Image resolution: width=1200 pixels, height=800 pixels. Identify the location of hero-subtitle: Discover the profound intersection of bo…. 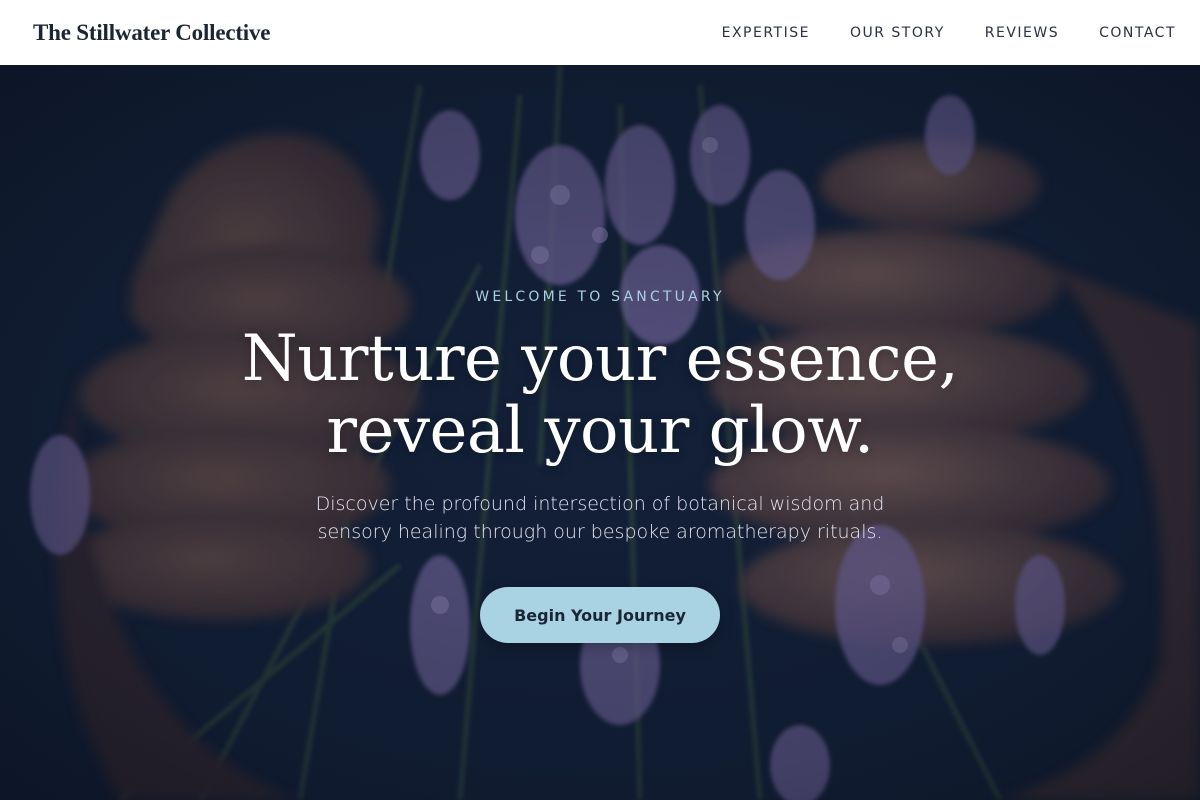
(600, 518).